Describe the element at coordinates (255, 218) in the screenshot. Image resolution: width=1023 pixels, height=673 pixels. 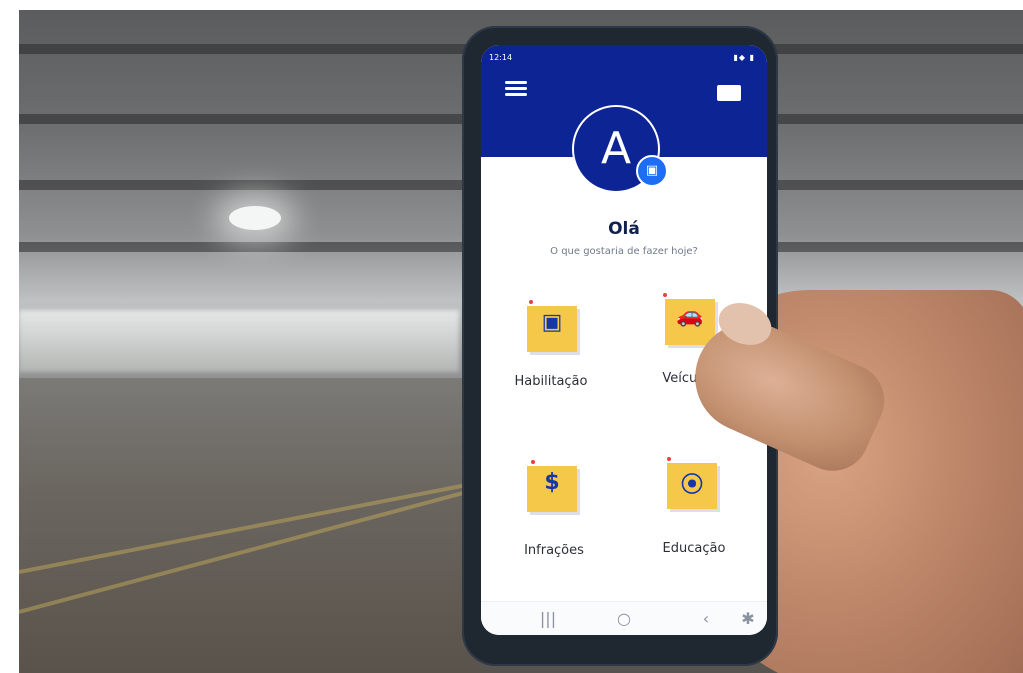
I see `ceiling-light` at that location.